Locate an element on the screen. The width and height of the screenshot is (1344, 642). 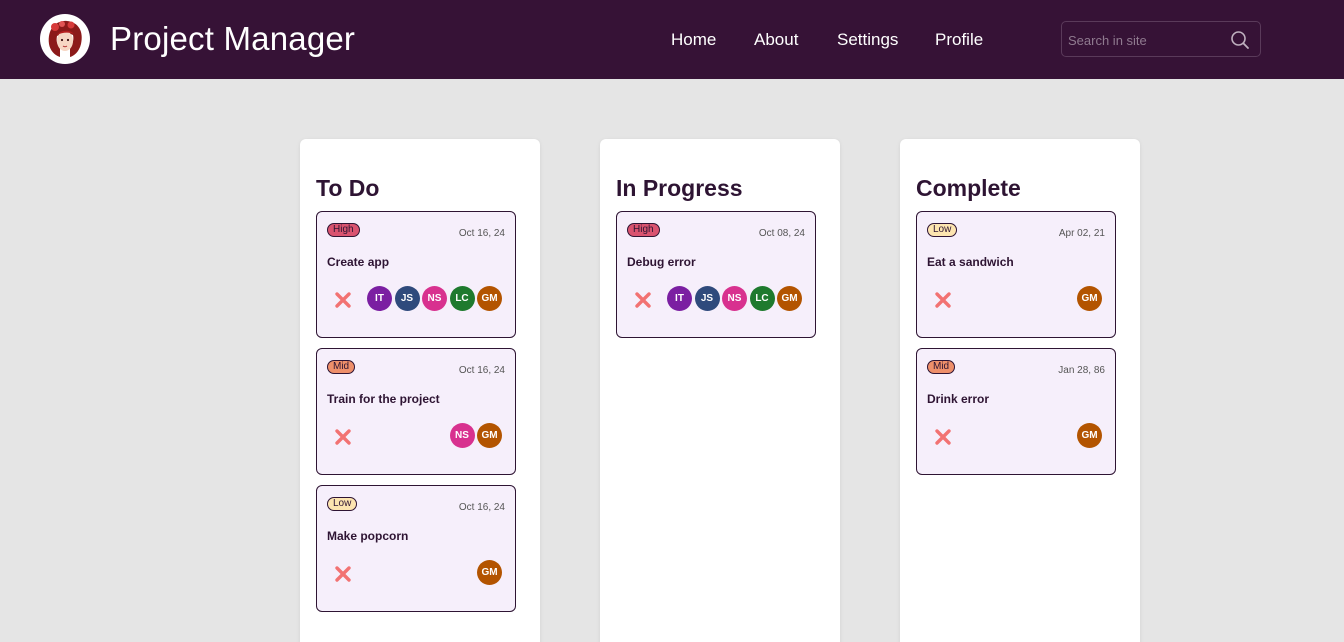
nav-settings-link: Settings is located at coordinates (867, 40).